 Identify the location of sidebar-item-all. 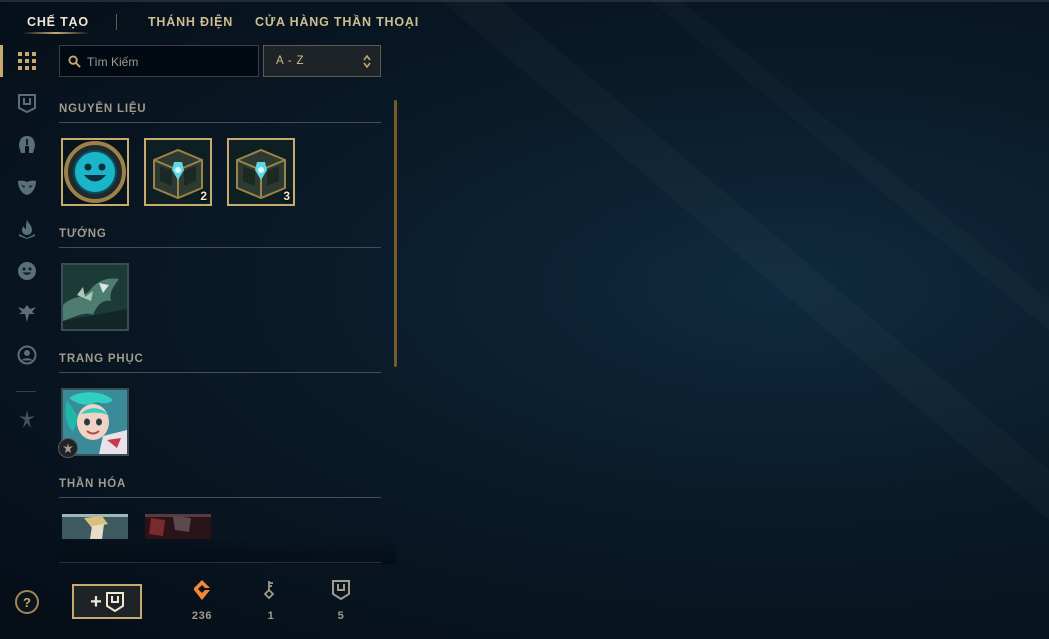
(27, 61).